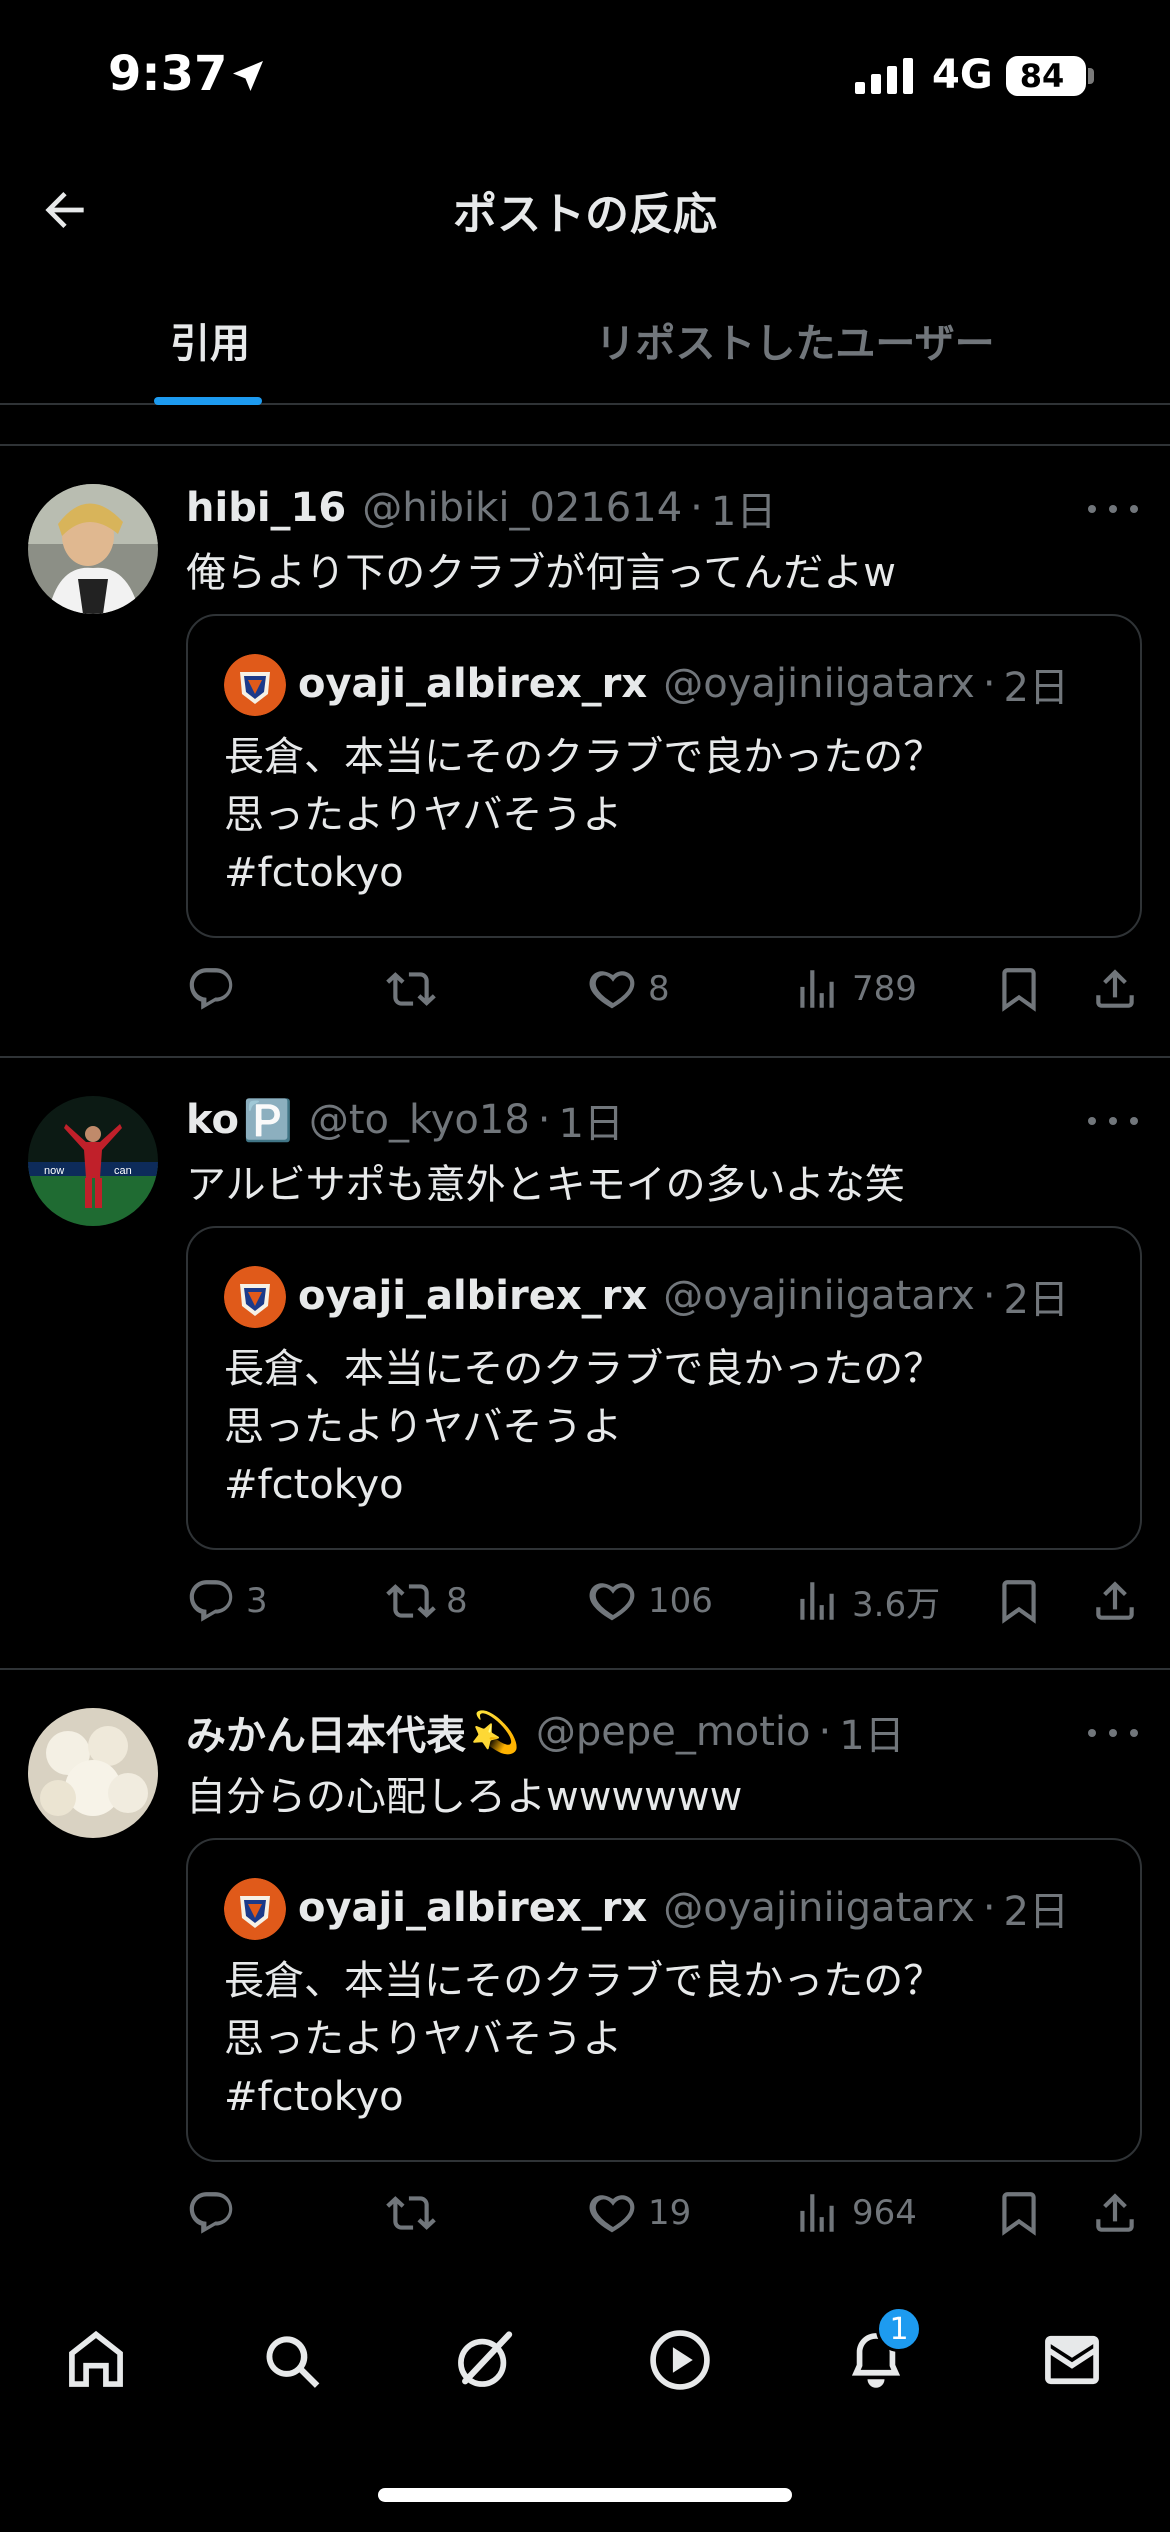  Describe the element at coordinates (495, 1732) in the screenshot. I see `name-emoji-badge: 💫` at that location.